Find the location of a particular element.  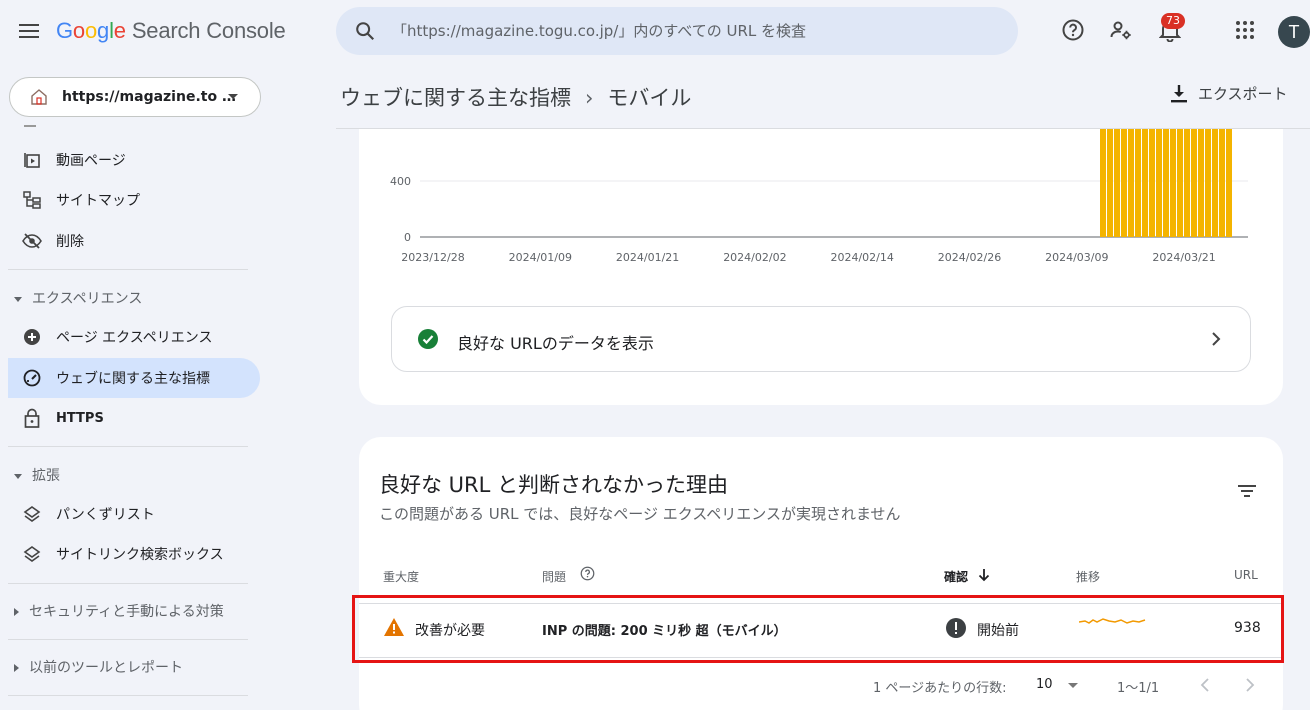

page-header: ウェブに関する主な指標 › モバイル エクスポート is located at coordinates (823, 96).